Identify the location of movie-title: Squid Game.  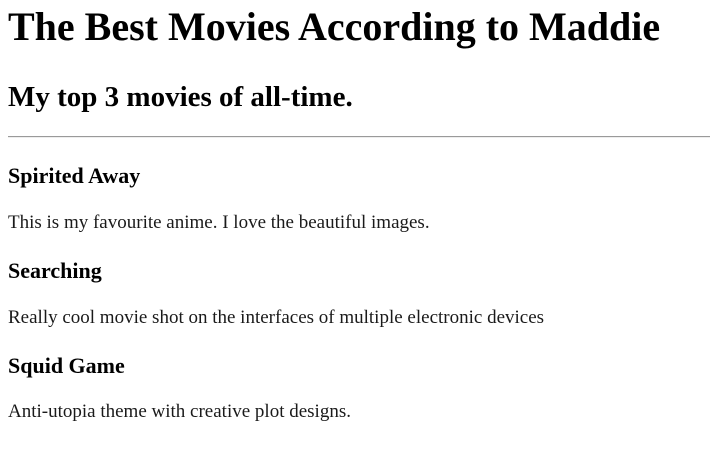
(66, 365).